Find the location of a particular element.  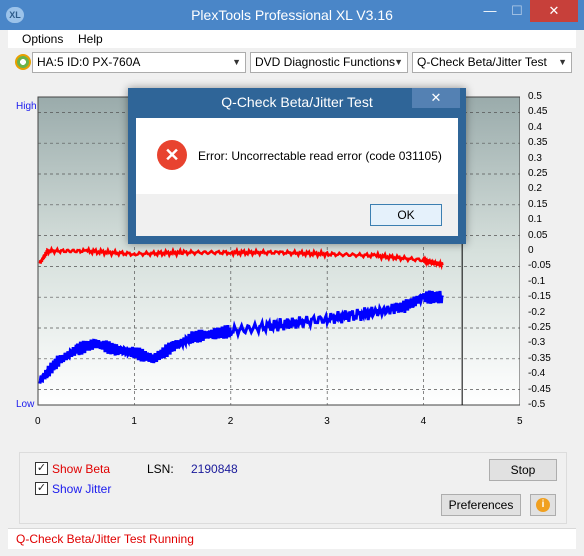

y-tick-label: 0.35 is located at coordinates (538, 143).